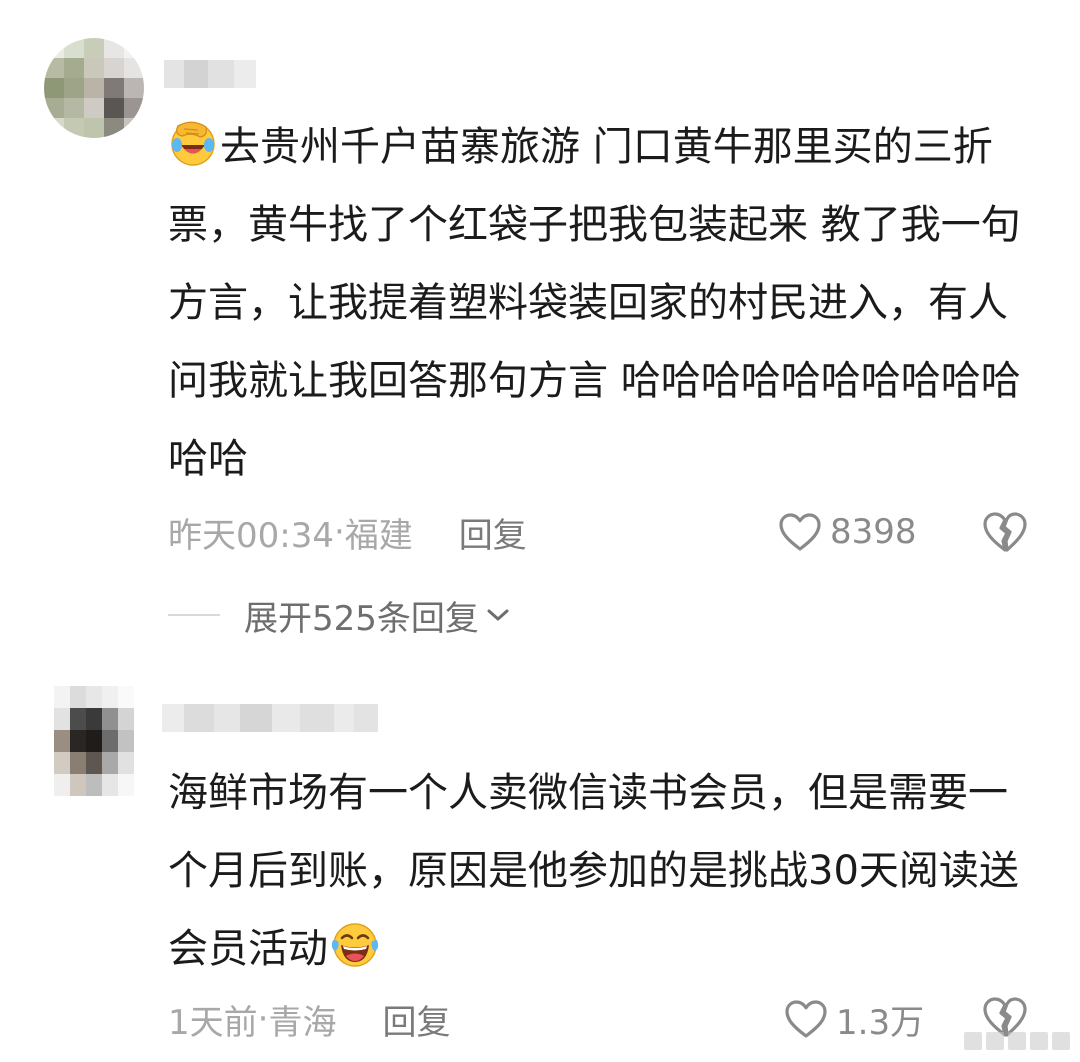  I want to click on comment-time: 1天前, so click(213, 1022).